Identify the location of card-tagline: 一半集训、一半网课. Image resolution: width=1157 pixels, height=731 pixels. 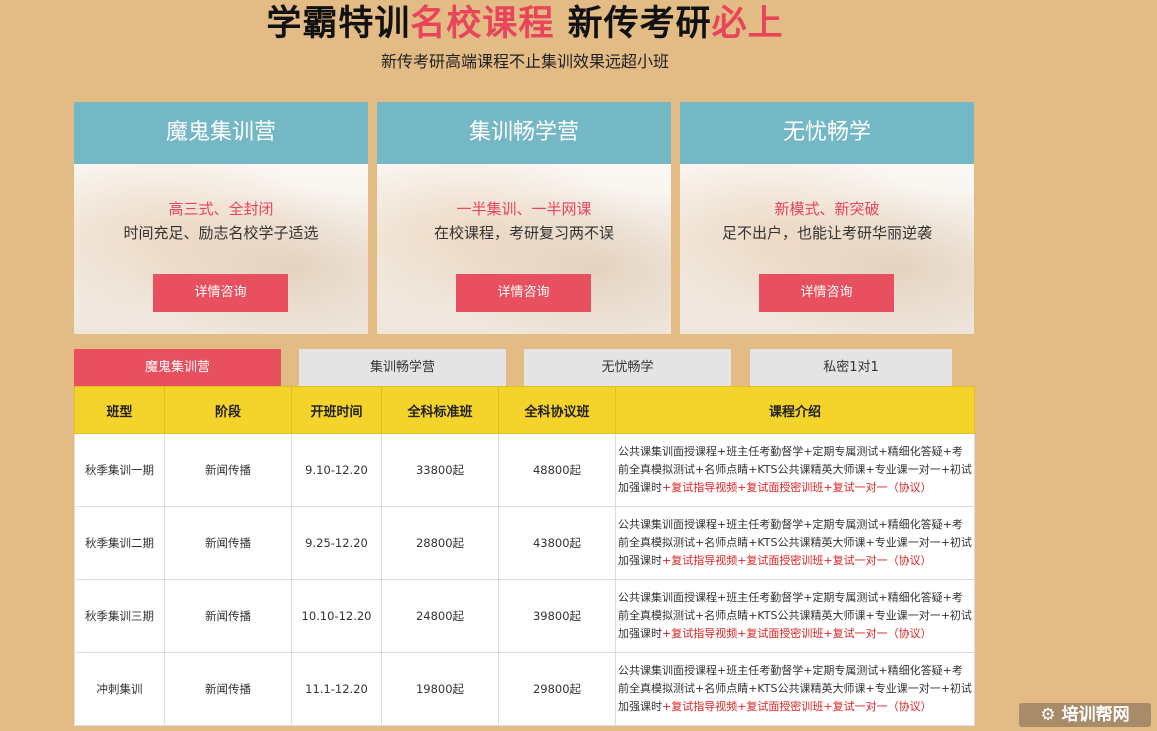
(524, 209).